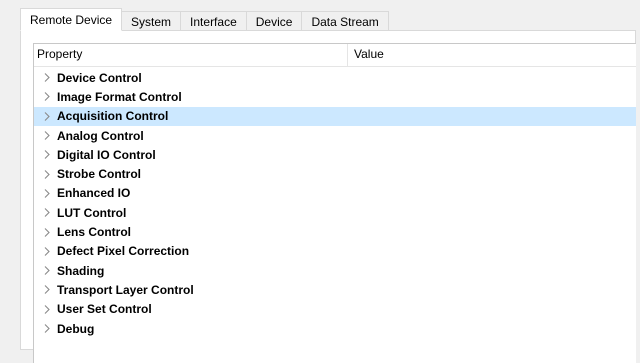 Image resolution: width=640 pixels, height=363 pixels. What do you see at coordinates (335, 328) in the screenshot?
I see `tree-row: Debug` at bounding box center [335, 328].